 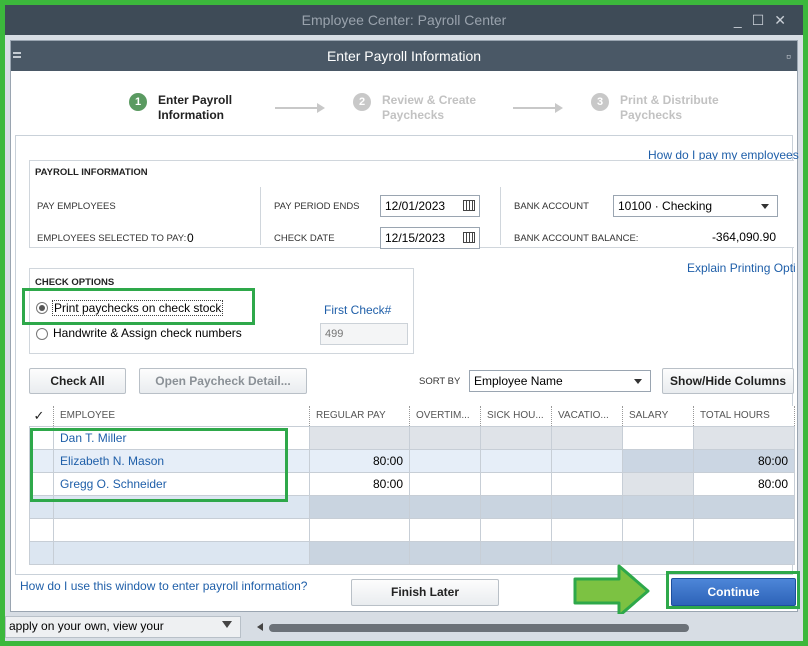 I want to click on step-2-number-icon: 2, so click(x=362, y=102).